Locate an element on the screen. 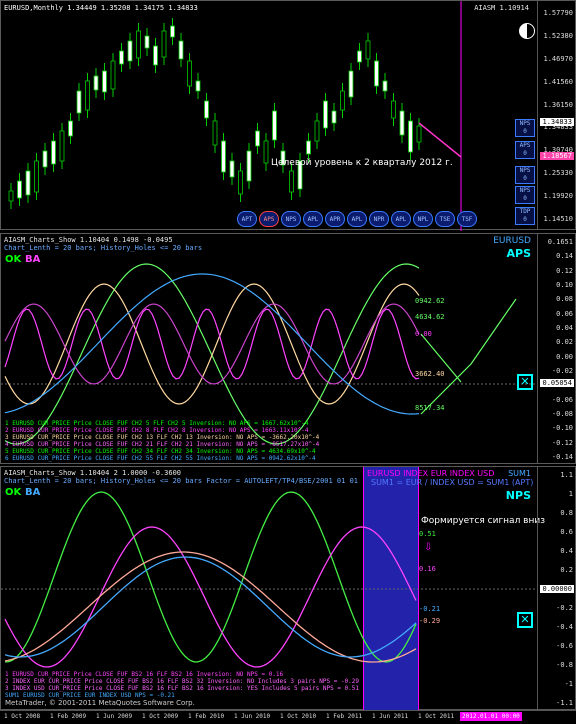 The image size is (576, 724). axis-tick: 1.52380 is located at coordinates (558, 35).